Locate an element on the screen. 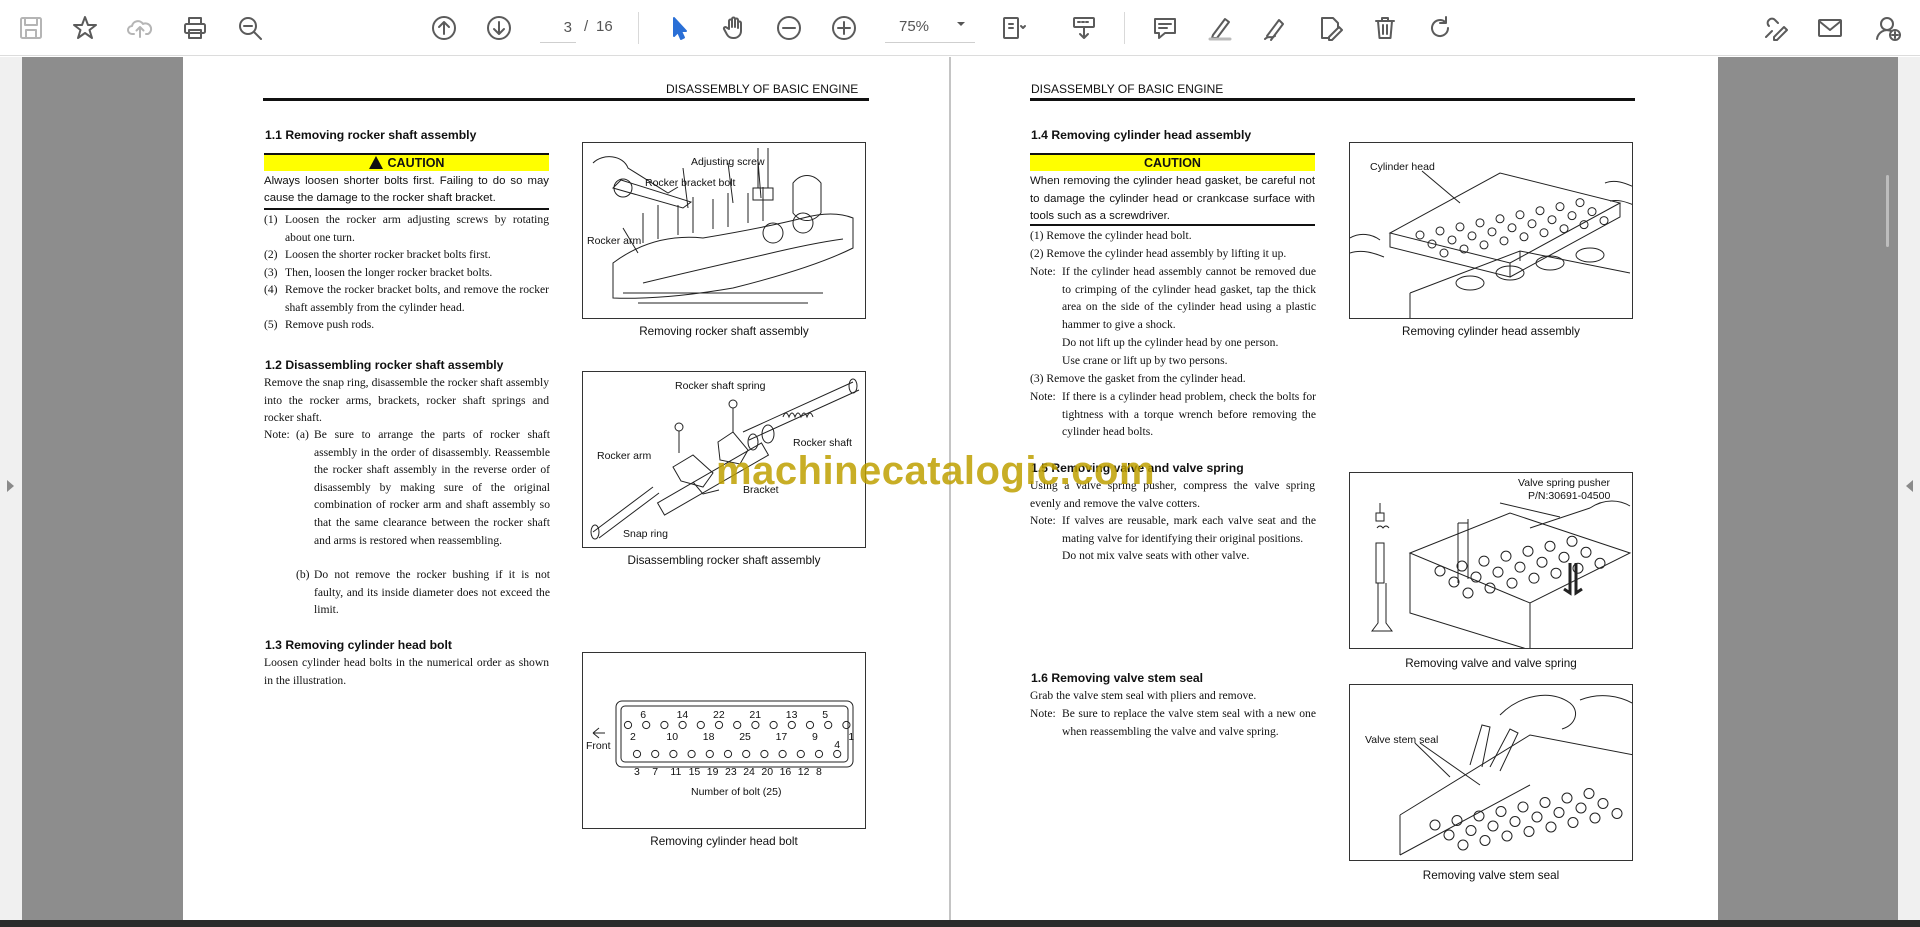  zoom-in-icon is located at coordinates (844, 28).